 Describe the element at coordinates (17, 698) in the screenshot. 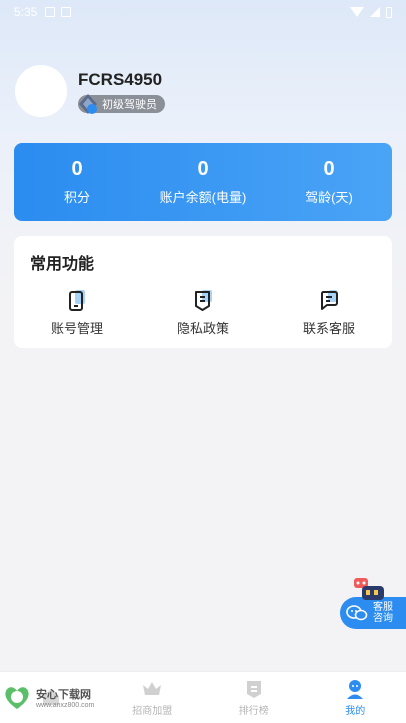

I see `watermark-logo-icon` at that location.